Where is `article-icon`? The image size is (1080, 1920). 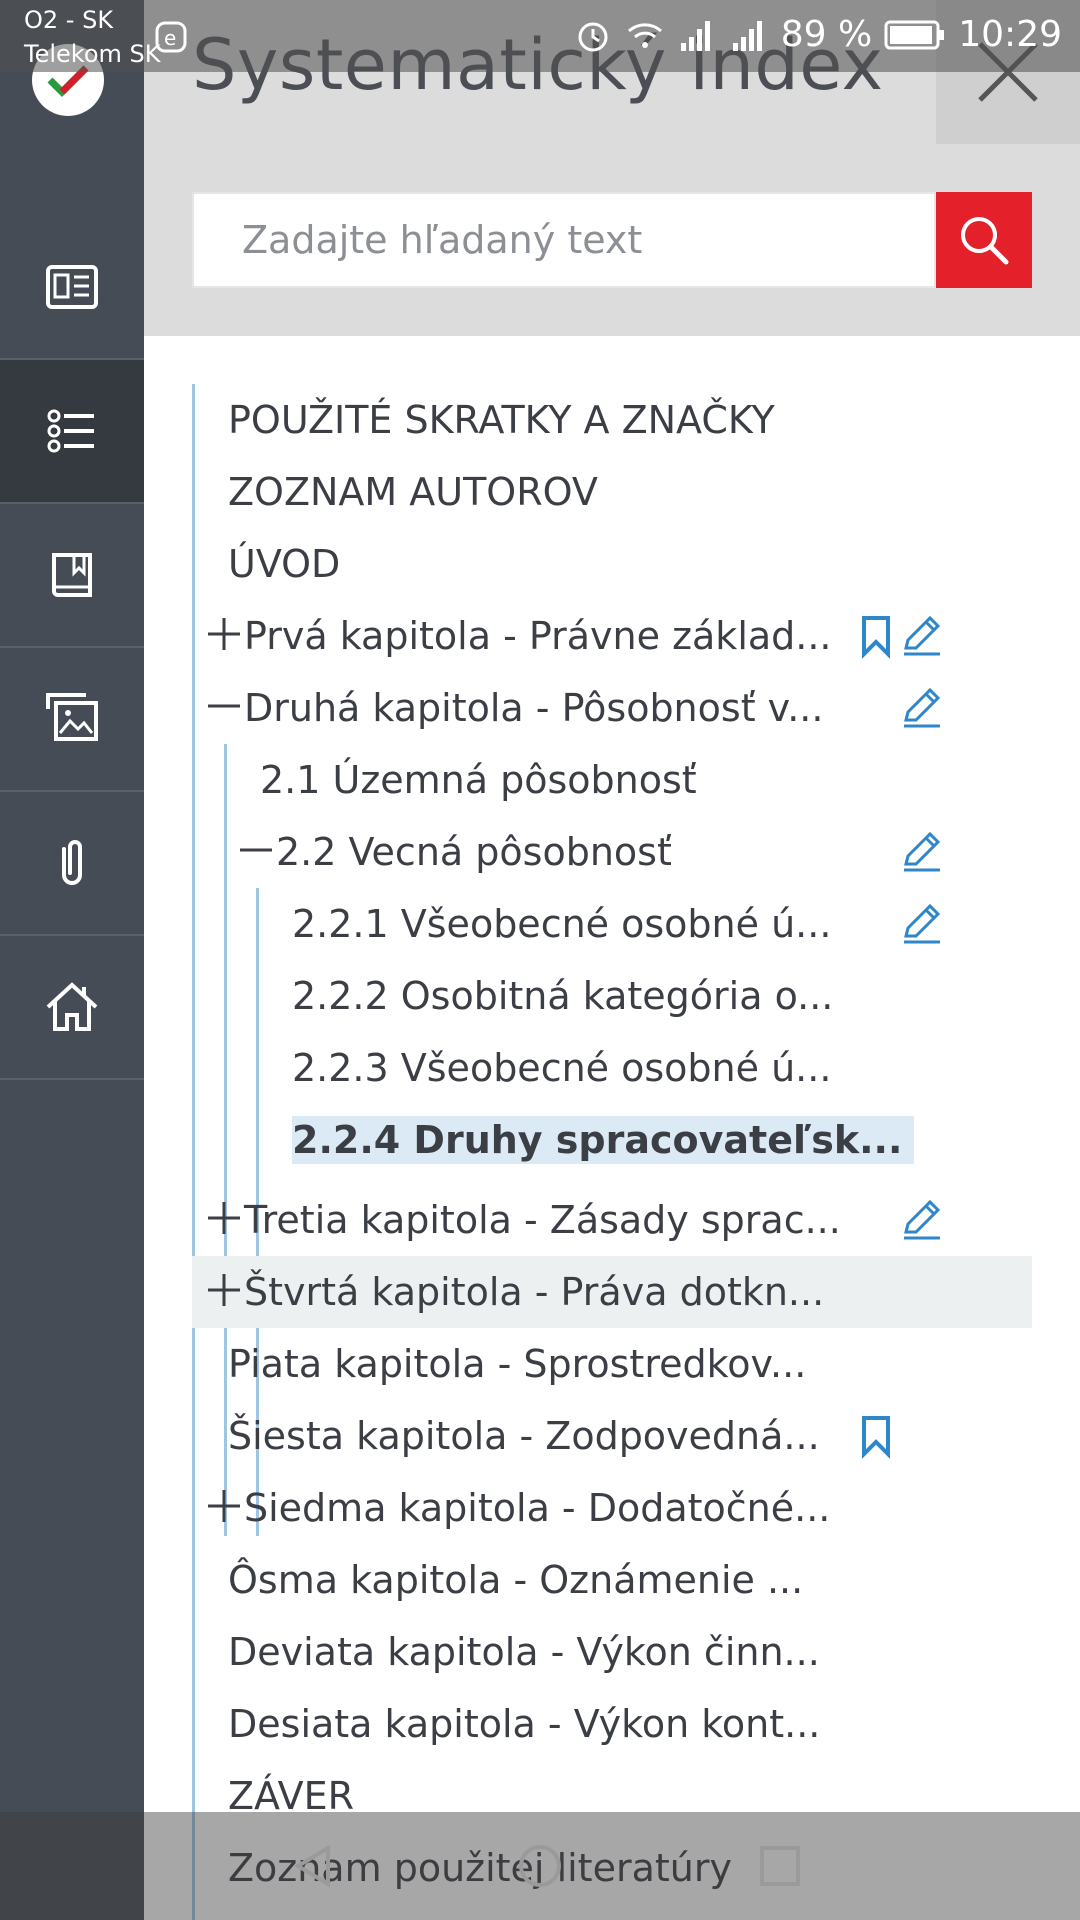 article-icon is located at coordinates (72, 287).